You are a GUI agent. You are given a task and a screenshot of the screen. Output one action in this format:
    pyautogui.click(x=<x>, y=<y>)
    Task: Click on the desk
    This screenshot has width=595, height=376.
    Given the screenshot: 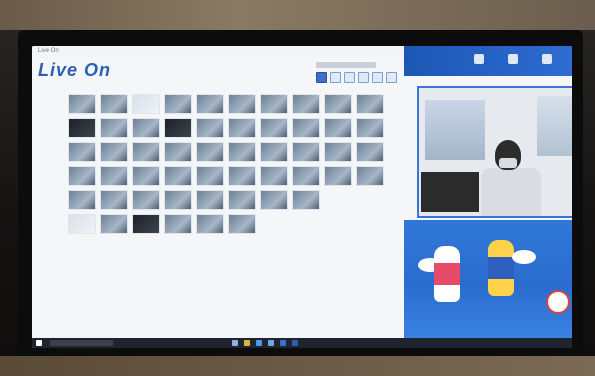 What is the action you would take?
    pyautogui.click(x=297, y=366)
    